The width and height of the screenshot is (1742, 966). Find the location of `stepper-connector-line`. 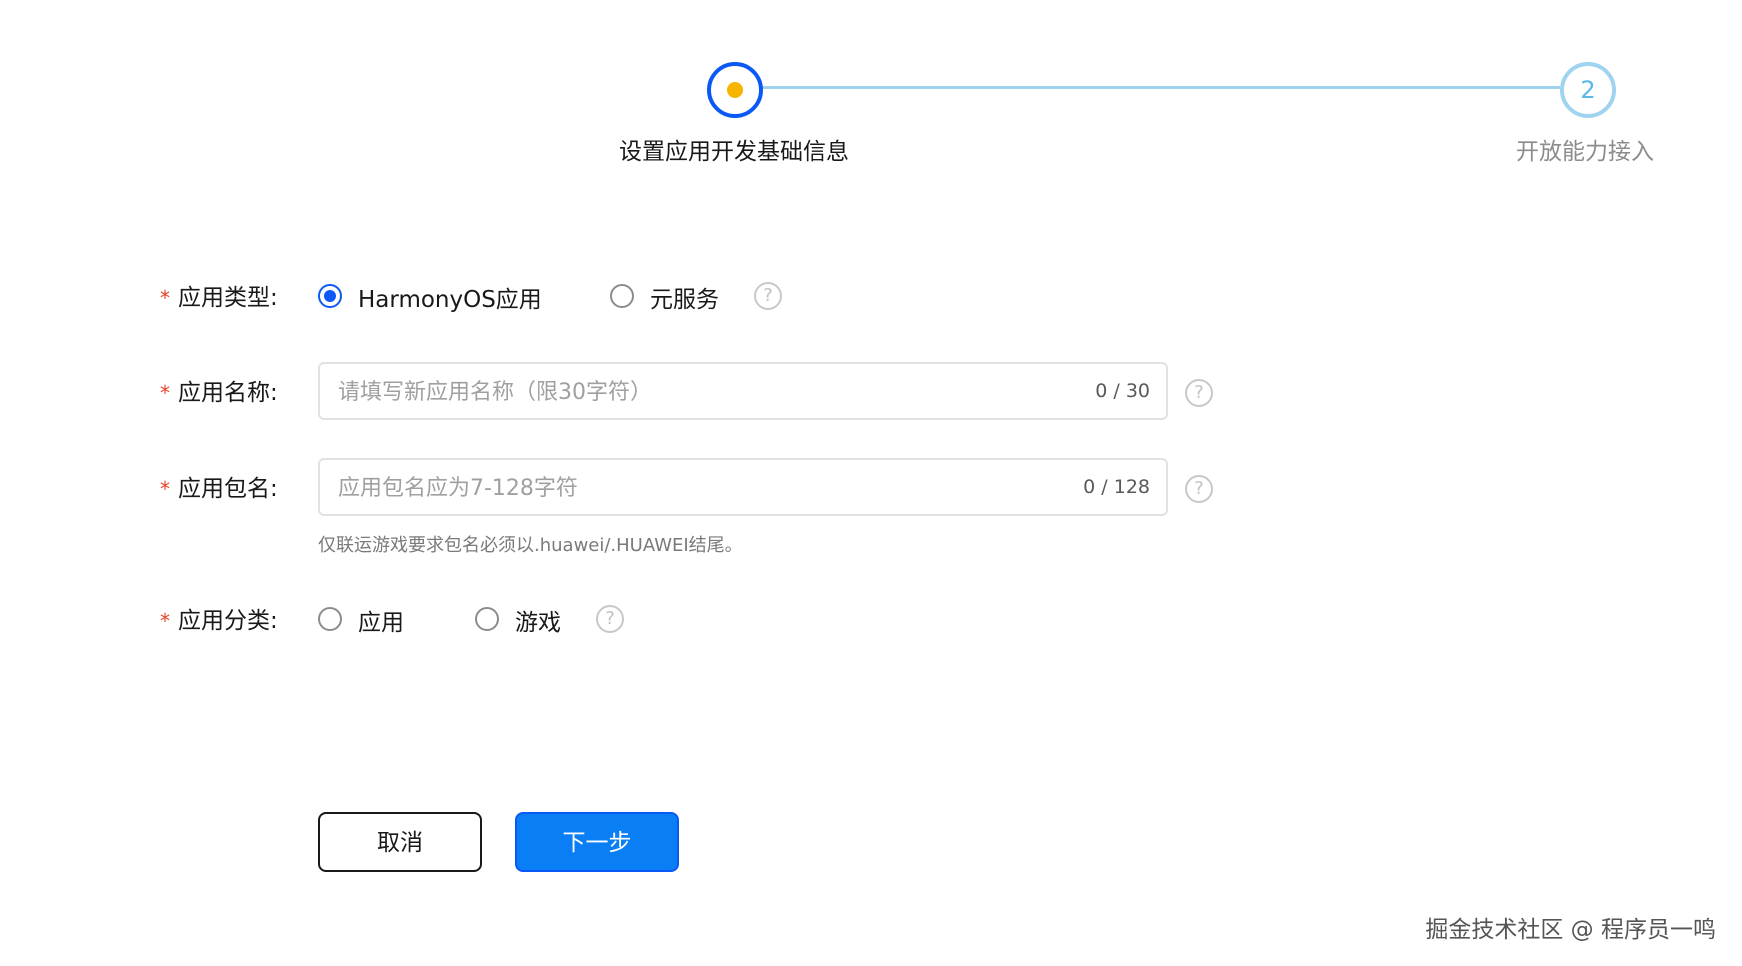

stepper-connector-line is located at coordinates (1161, 87).